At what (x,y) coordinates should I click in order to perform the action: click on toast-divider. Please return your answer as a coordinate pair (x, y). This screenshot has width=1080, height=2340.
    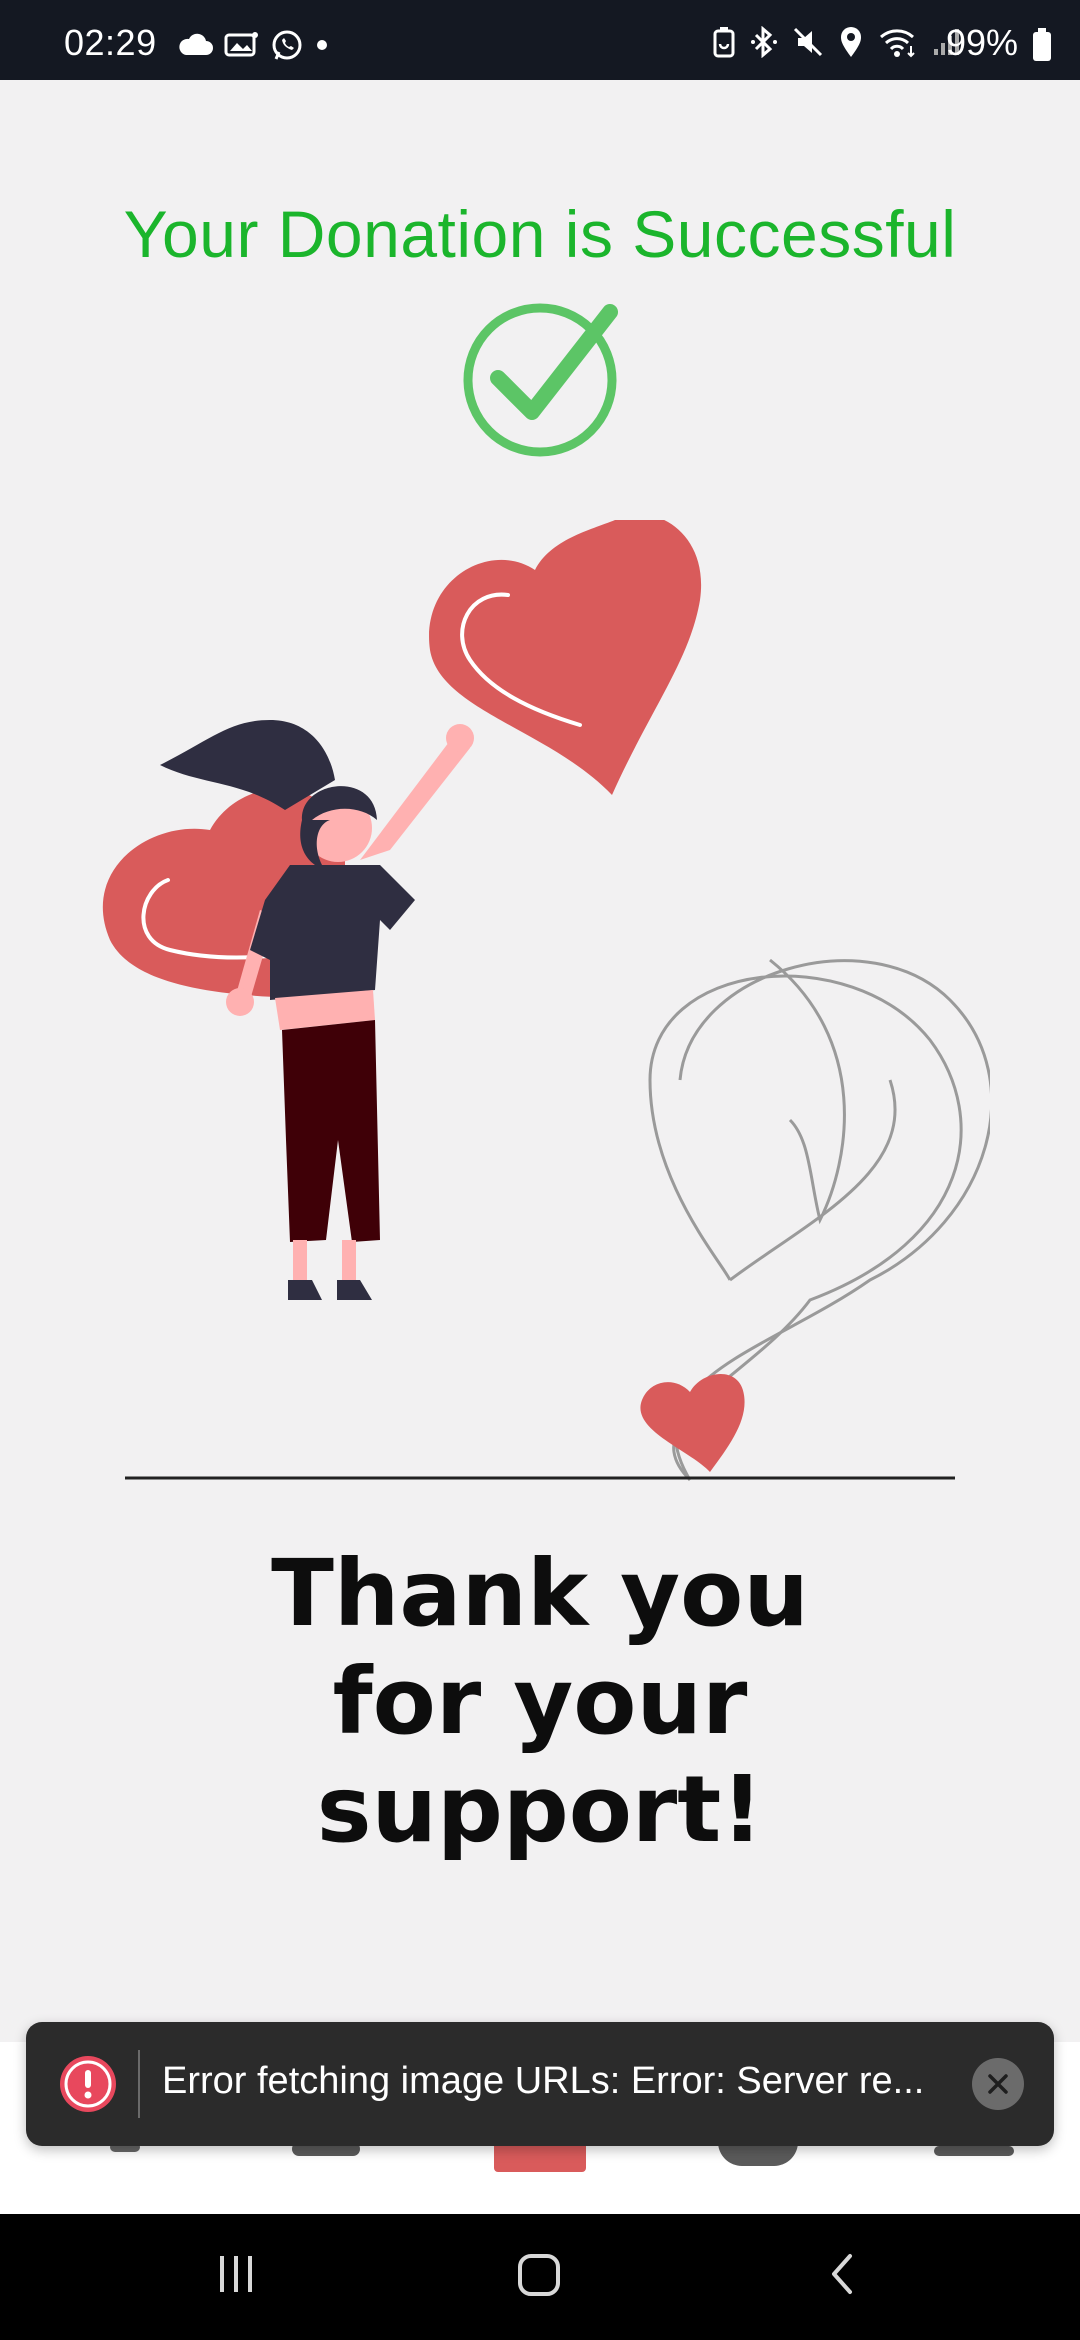
    Looking at the image, I should click on (139, 2084).